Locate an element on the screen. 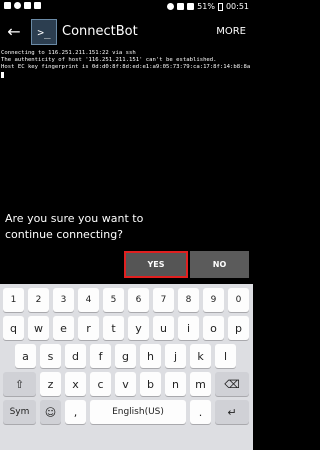 The width and height of the screenshot is (320, 450). key-i: i is located at coordinates (188, 328).